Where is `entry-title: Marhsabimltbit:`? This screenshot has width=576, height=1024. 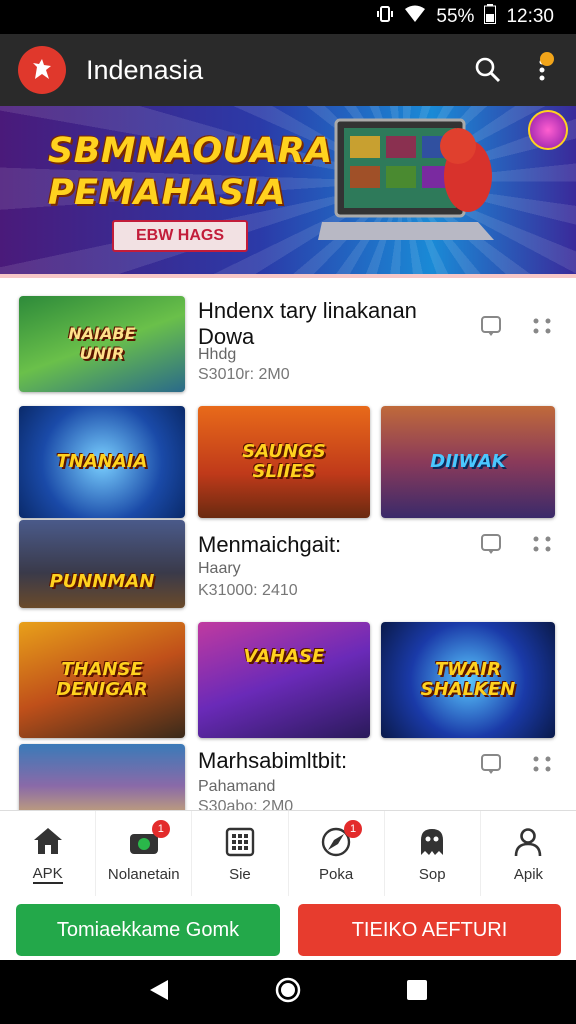 entry-title: Marhsabimltbit: is located at coordinates (333, 761).